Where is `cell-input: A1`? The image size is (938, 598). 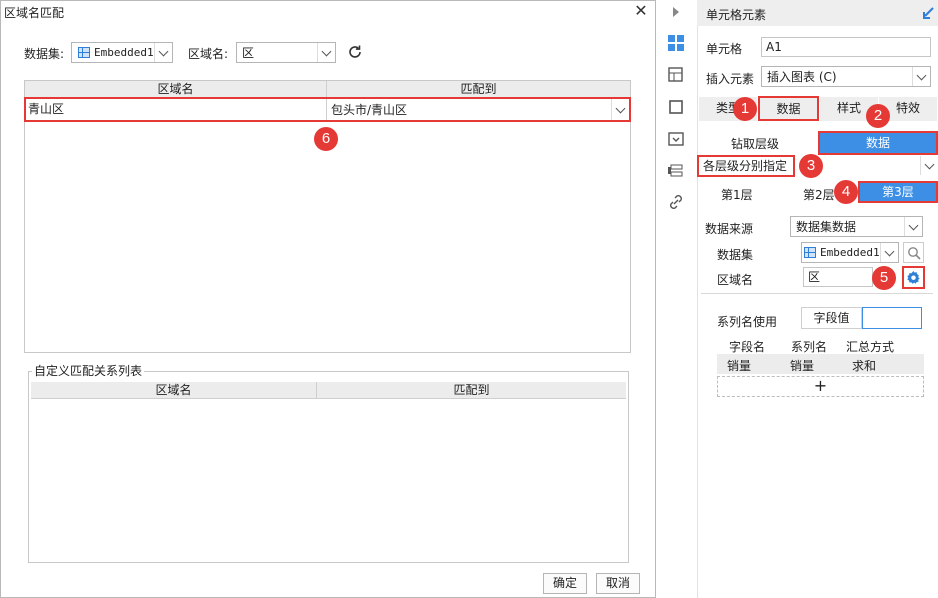
cell-input: A1 is located at coordinates (846, 47).